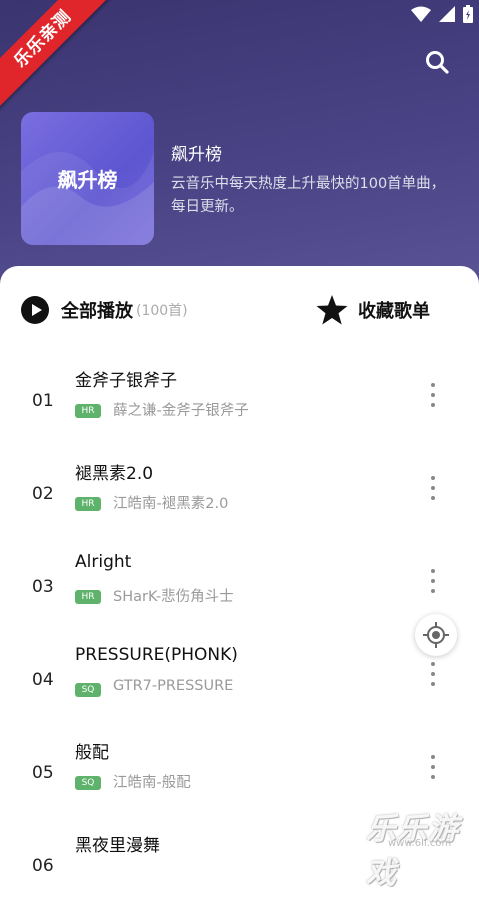  What do you see at coordinates (43, 494) in the screenshot?
I see `song-number: 02` at bounding box center [43, 494].